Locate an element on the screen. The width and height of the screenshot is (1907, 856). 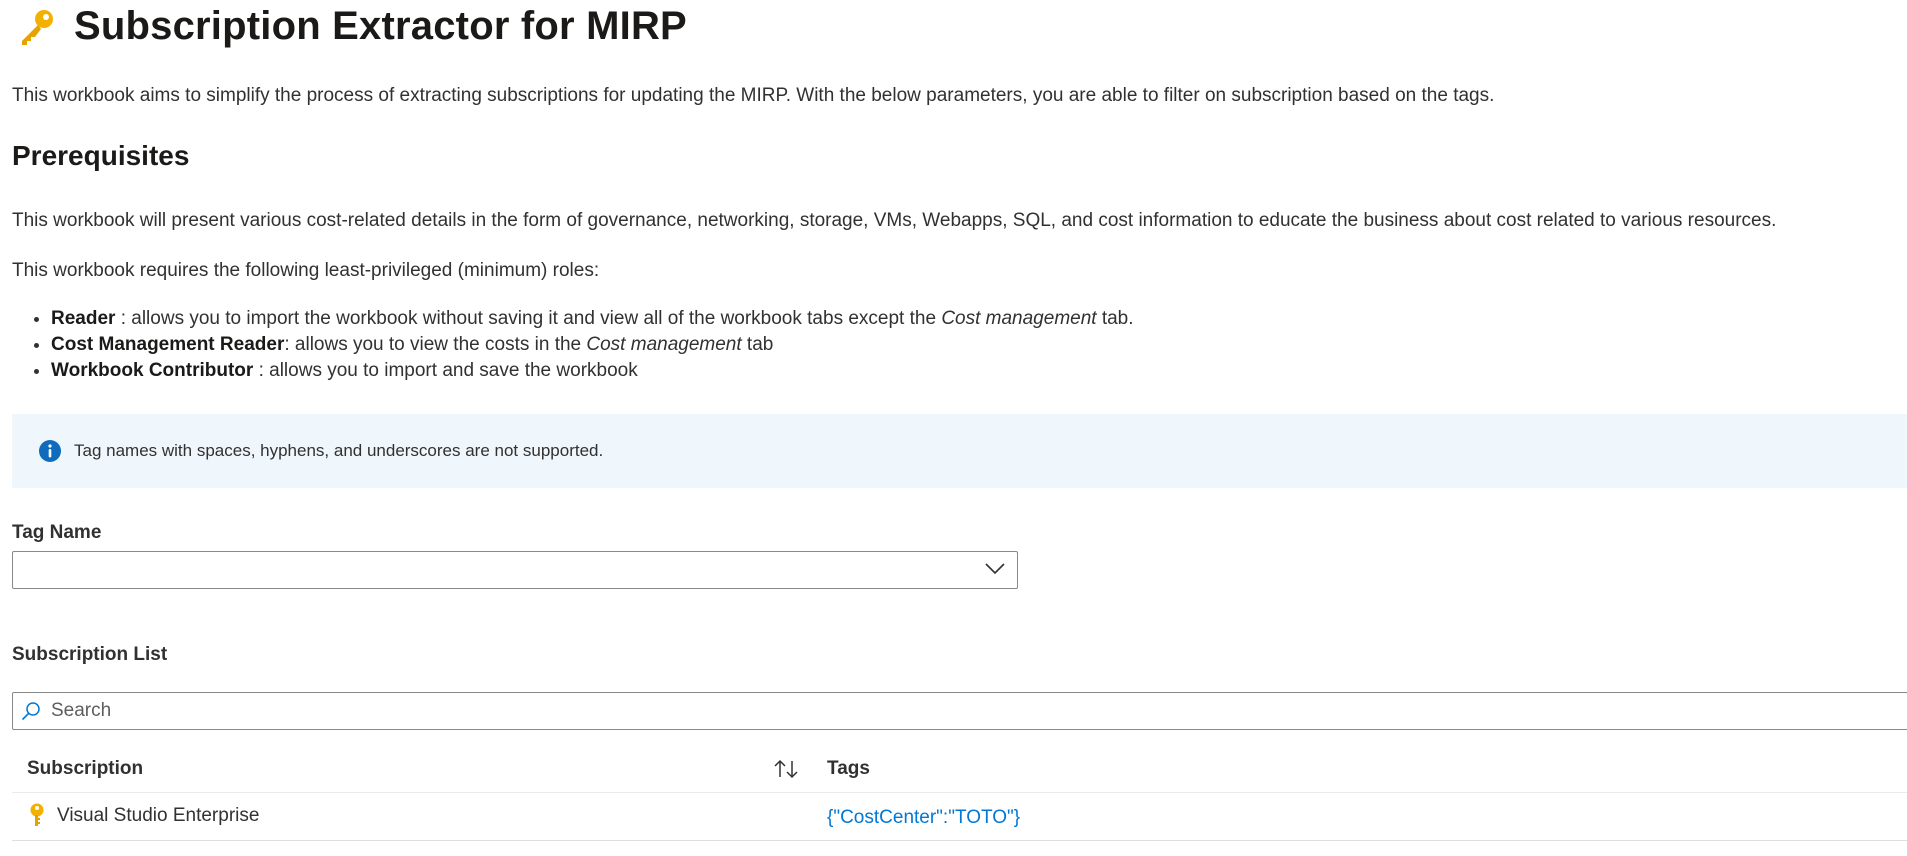
tag-name-label: Tag Name is located at coordinates (57, 532).